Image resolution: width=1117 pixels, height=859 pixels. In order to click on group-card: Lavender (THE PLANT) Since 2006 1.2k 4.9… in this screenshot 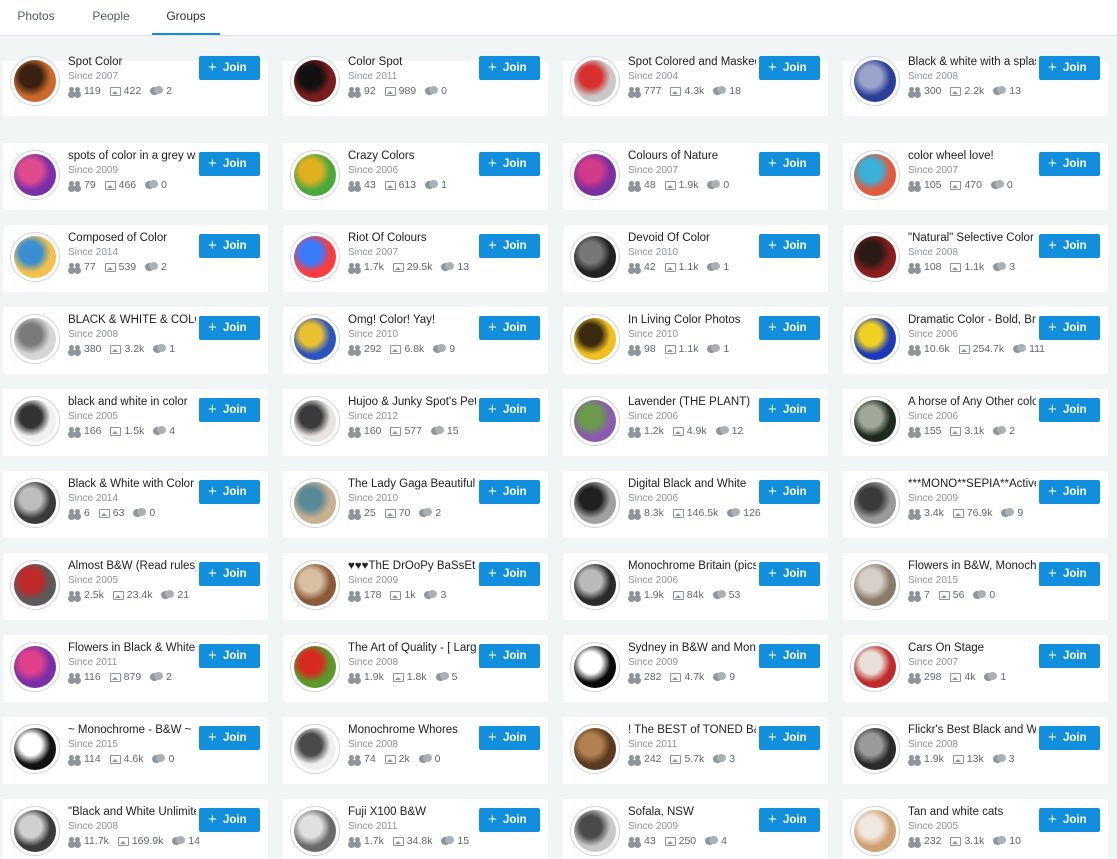, I will do `click(695, 422)`.